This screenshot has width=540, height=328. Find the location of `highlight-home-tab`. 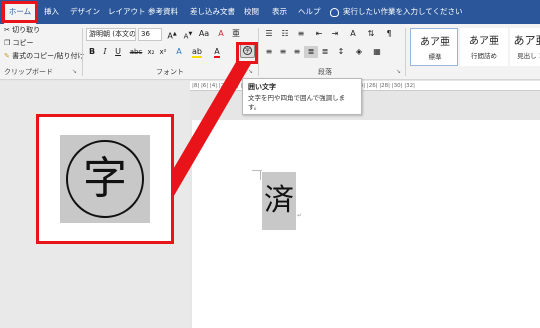

highlight-home-tab is located at coordinates (20, 12).